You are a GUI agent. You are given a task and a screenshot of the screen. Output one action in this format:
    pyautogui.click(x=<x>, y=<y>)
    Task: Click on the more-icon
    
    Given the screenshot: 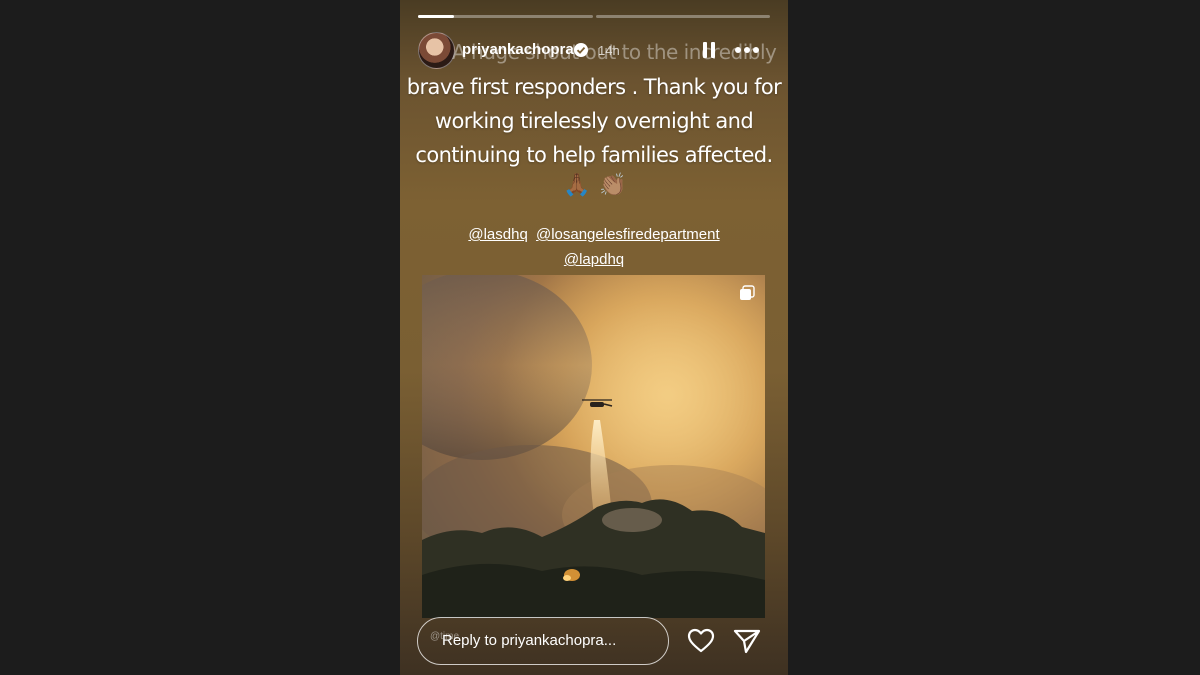 What is the action you would take?
    pyautogui.click(x=747, y=50)
    